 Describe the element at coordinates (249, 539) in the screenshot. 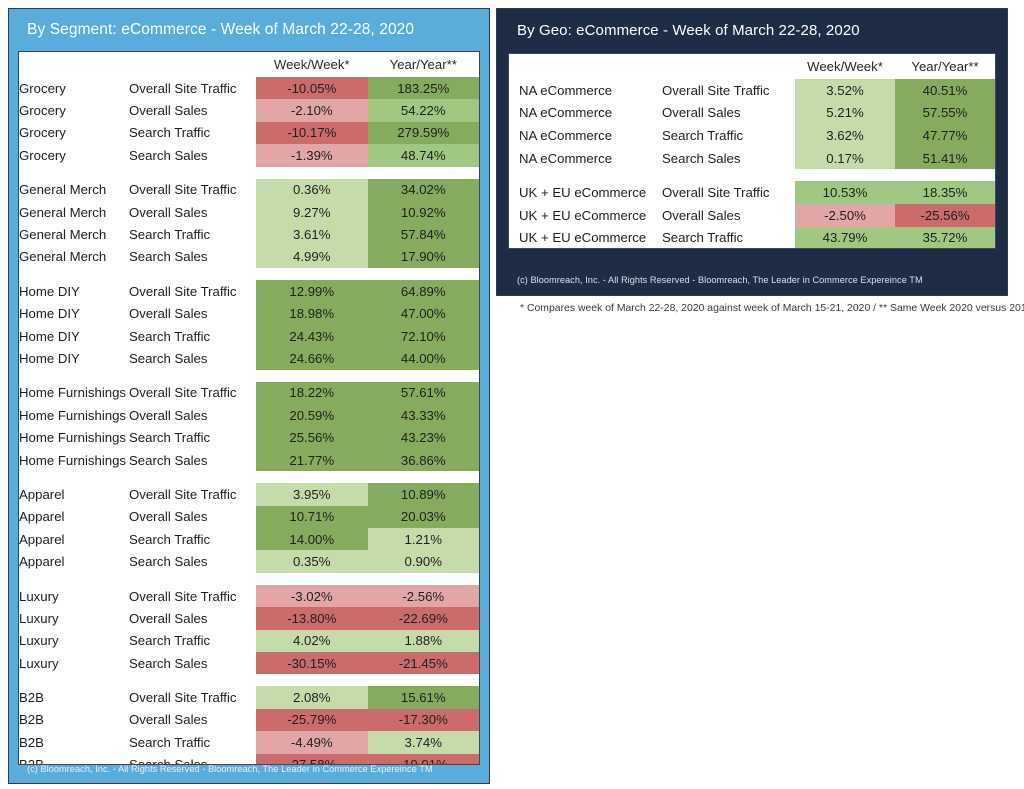

I see `table-row: Apparel Search Traffic 14.00% 1.21%` at that location.